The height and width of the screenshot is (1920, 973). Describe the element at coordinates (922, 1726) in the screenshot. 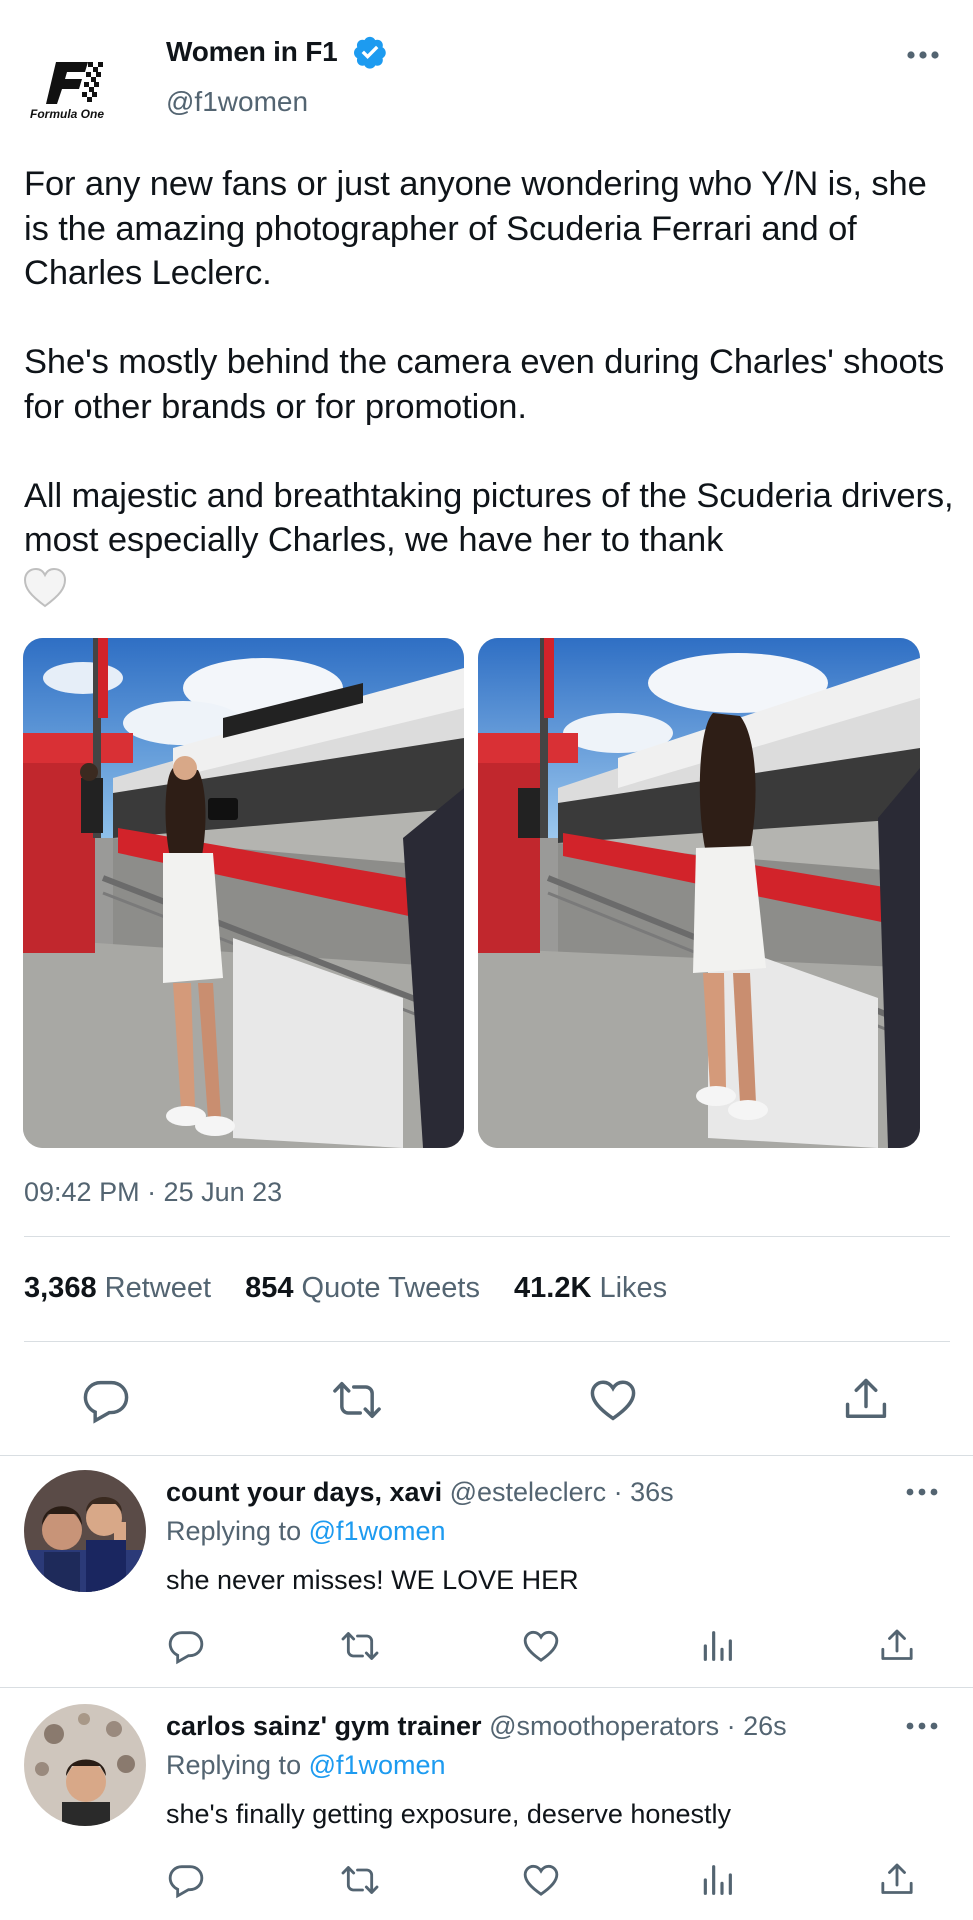

I see `reply-2-more-icon` at that location.